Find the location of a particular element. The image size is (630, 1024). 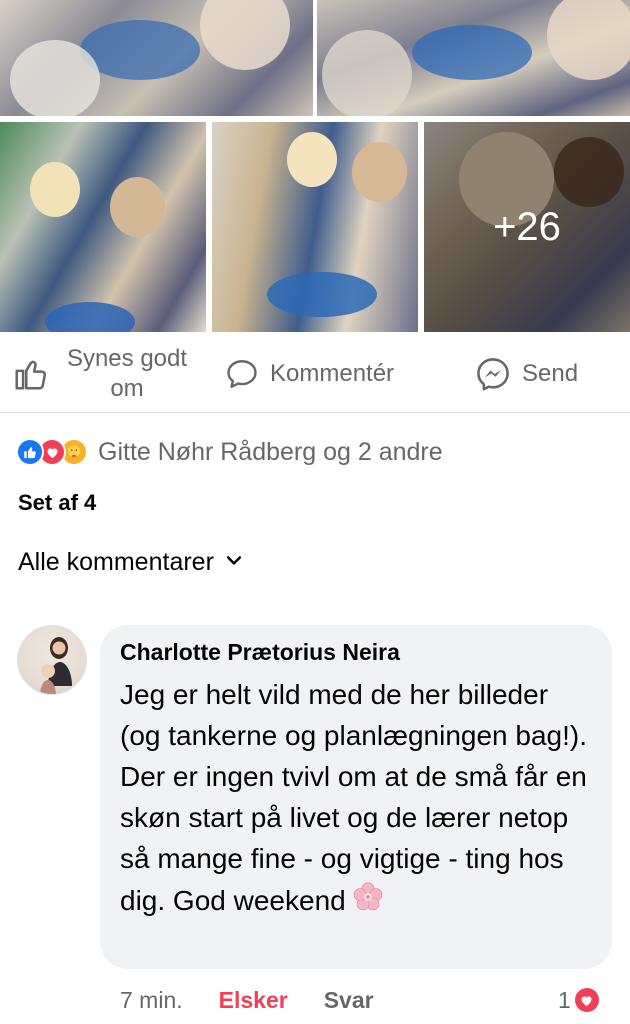

send-button: Send is located at coordinates (526, 374).